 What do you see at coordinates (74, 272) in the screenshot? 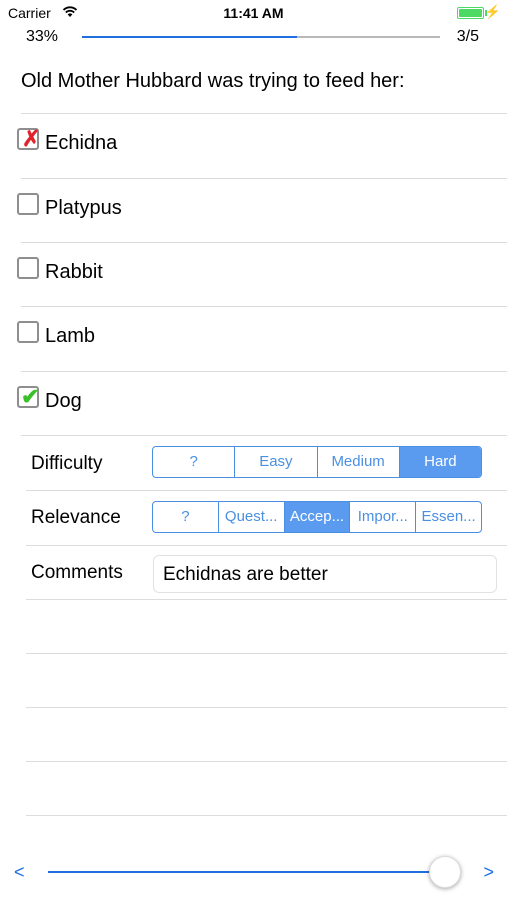
I see `option-label: Rabbit` at bounding box center [74, 272].